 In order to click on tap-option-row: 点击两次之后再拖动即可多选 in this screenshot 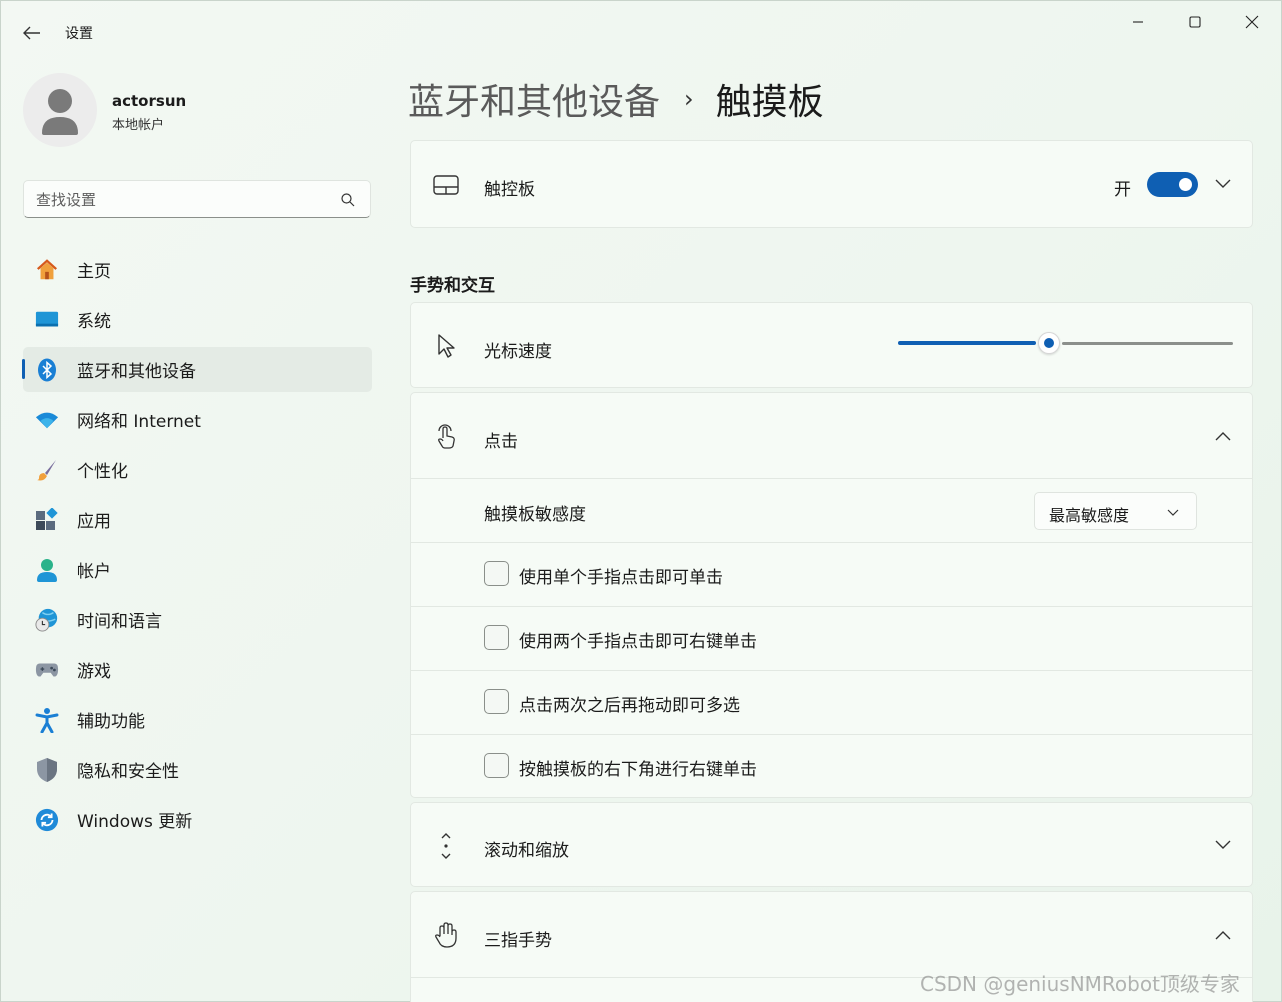, I will do `click(831, 702)`.